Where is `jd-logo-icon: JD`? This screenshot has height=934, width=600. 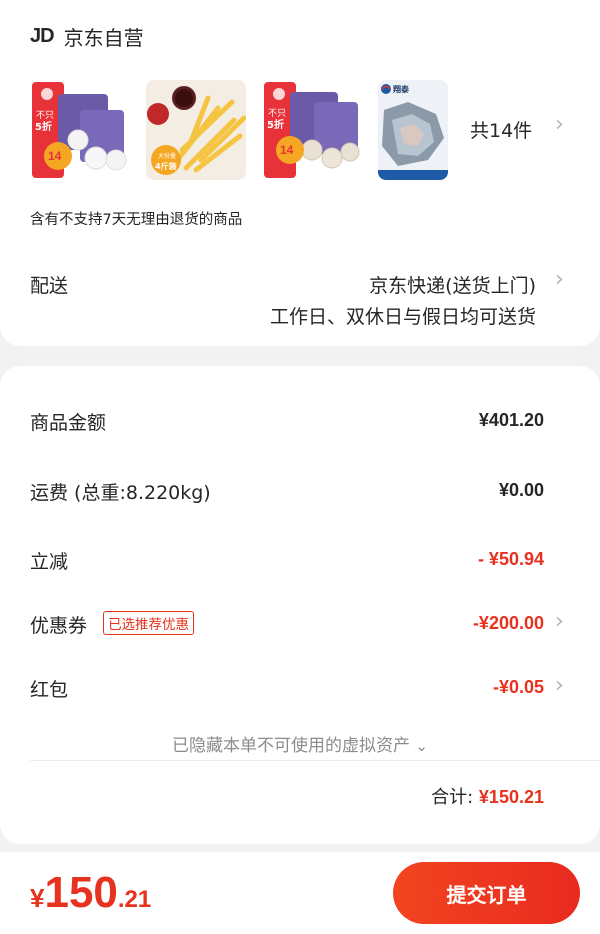 jd-logo-icon: JD is located at coordinates (42, 36).